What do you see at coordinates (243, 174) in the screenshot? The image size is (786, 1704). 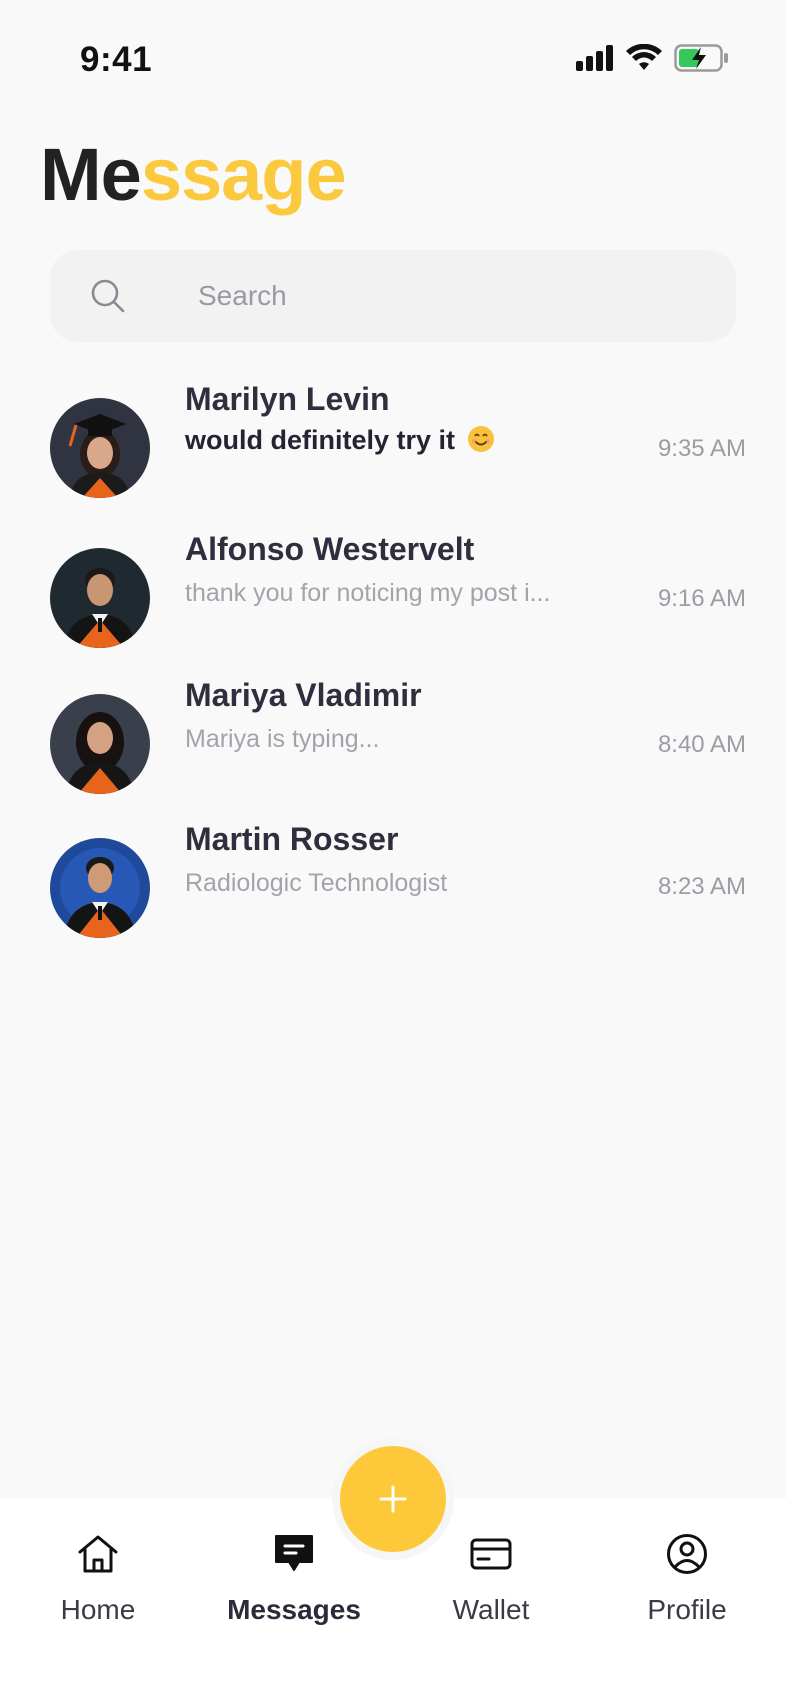 I see `page-title-part2: ssage` at bounding box center [243, 174].